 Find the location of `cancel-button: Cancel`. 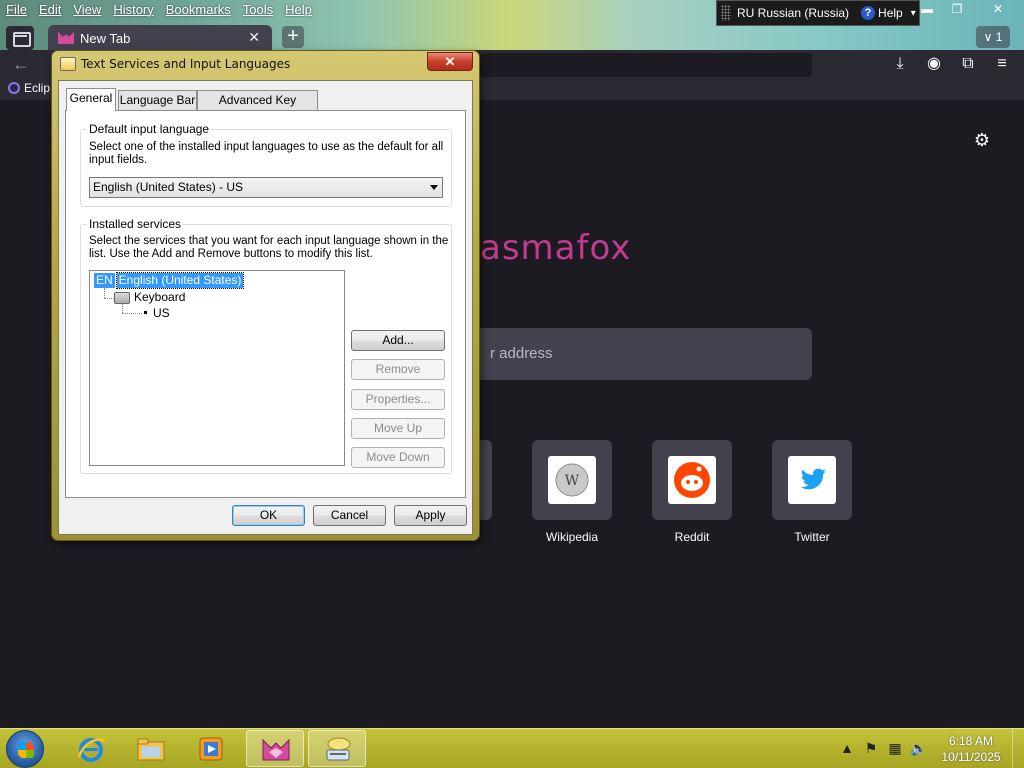

cancel-button: Cancel is located at coordinates (349, 515).